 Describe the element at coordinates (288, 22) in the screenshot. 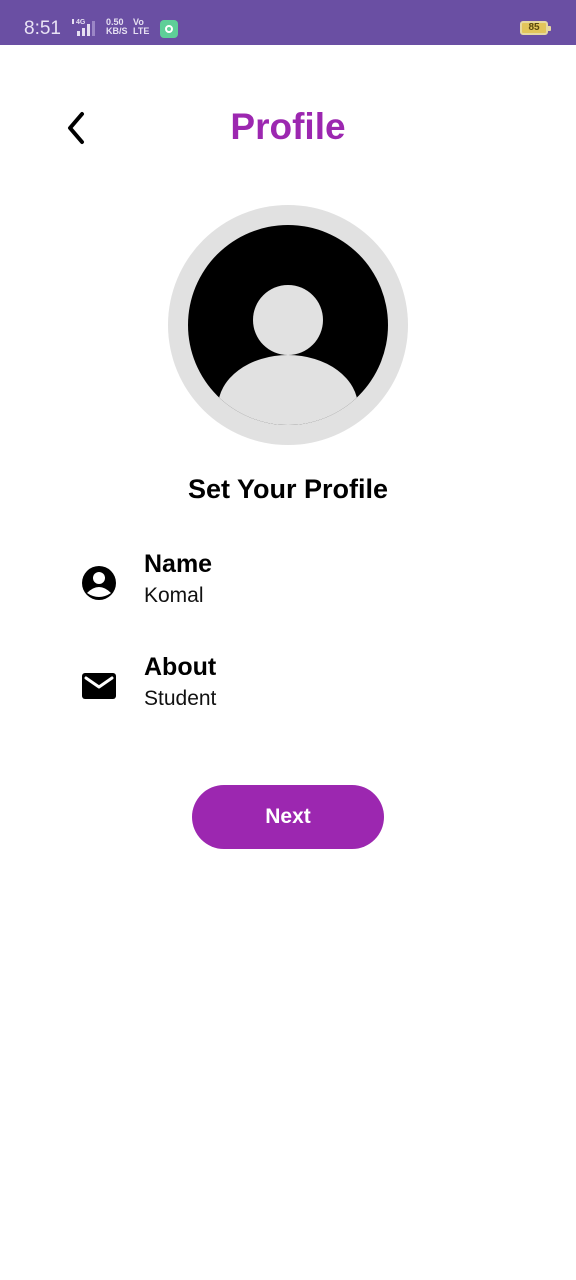

I see `status-bar: 8:51 4G 0.50 KB/S Vo LTE 85` at that location.